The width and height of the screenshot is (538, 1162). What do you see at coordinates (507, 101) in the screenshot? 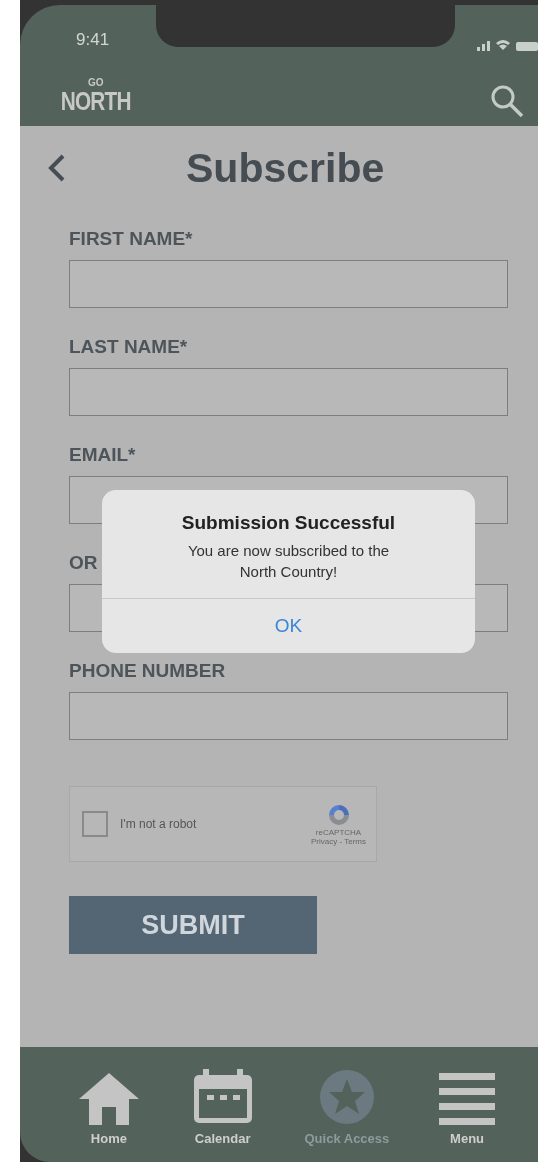
I see `search-icon` at bounding box center [507, 101].